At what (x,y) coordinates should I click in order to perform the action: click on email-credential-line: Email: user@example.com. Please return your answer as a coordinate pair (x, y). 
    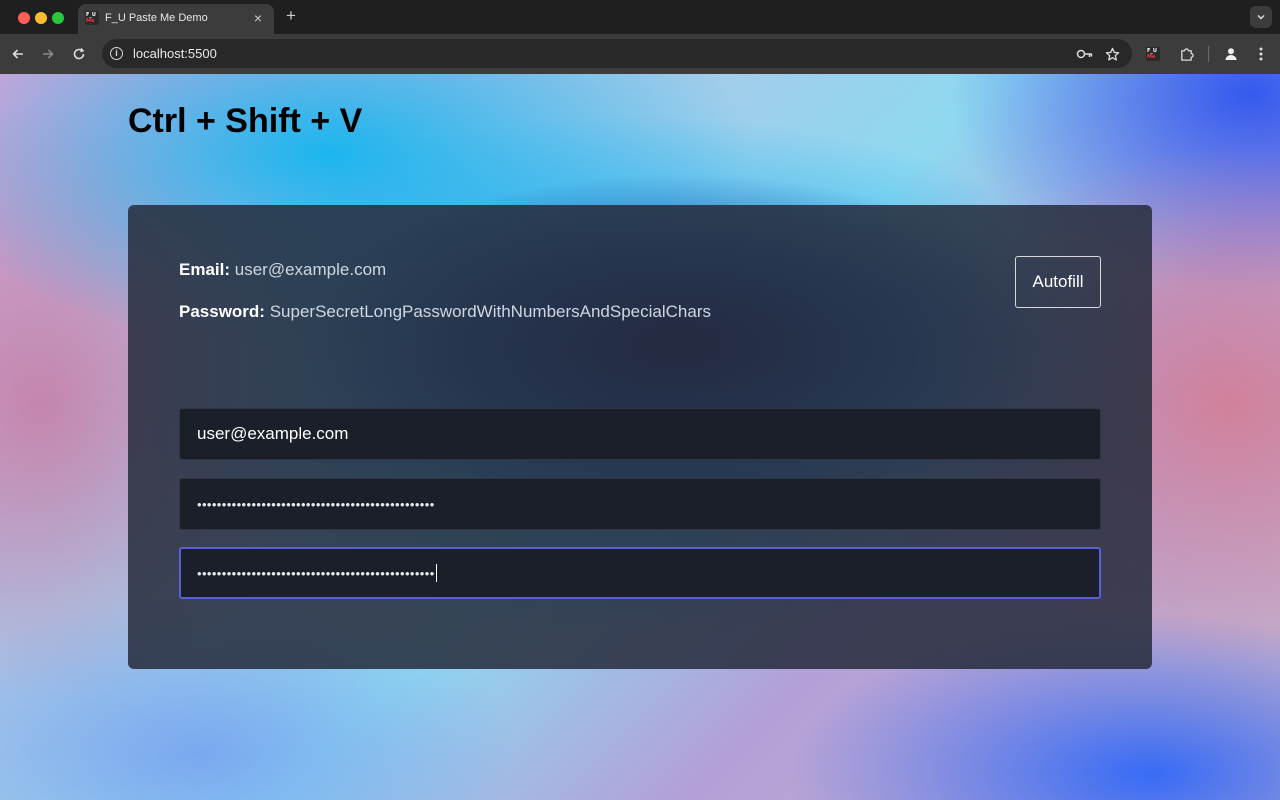
    Looking at the image, I should click on (282, 270).